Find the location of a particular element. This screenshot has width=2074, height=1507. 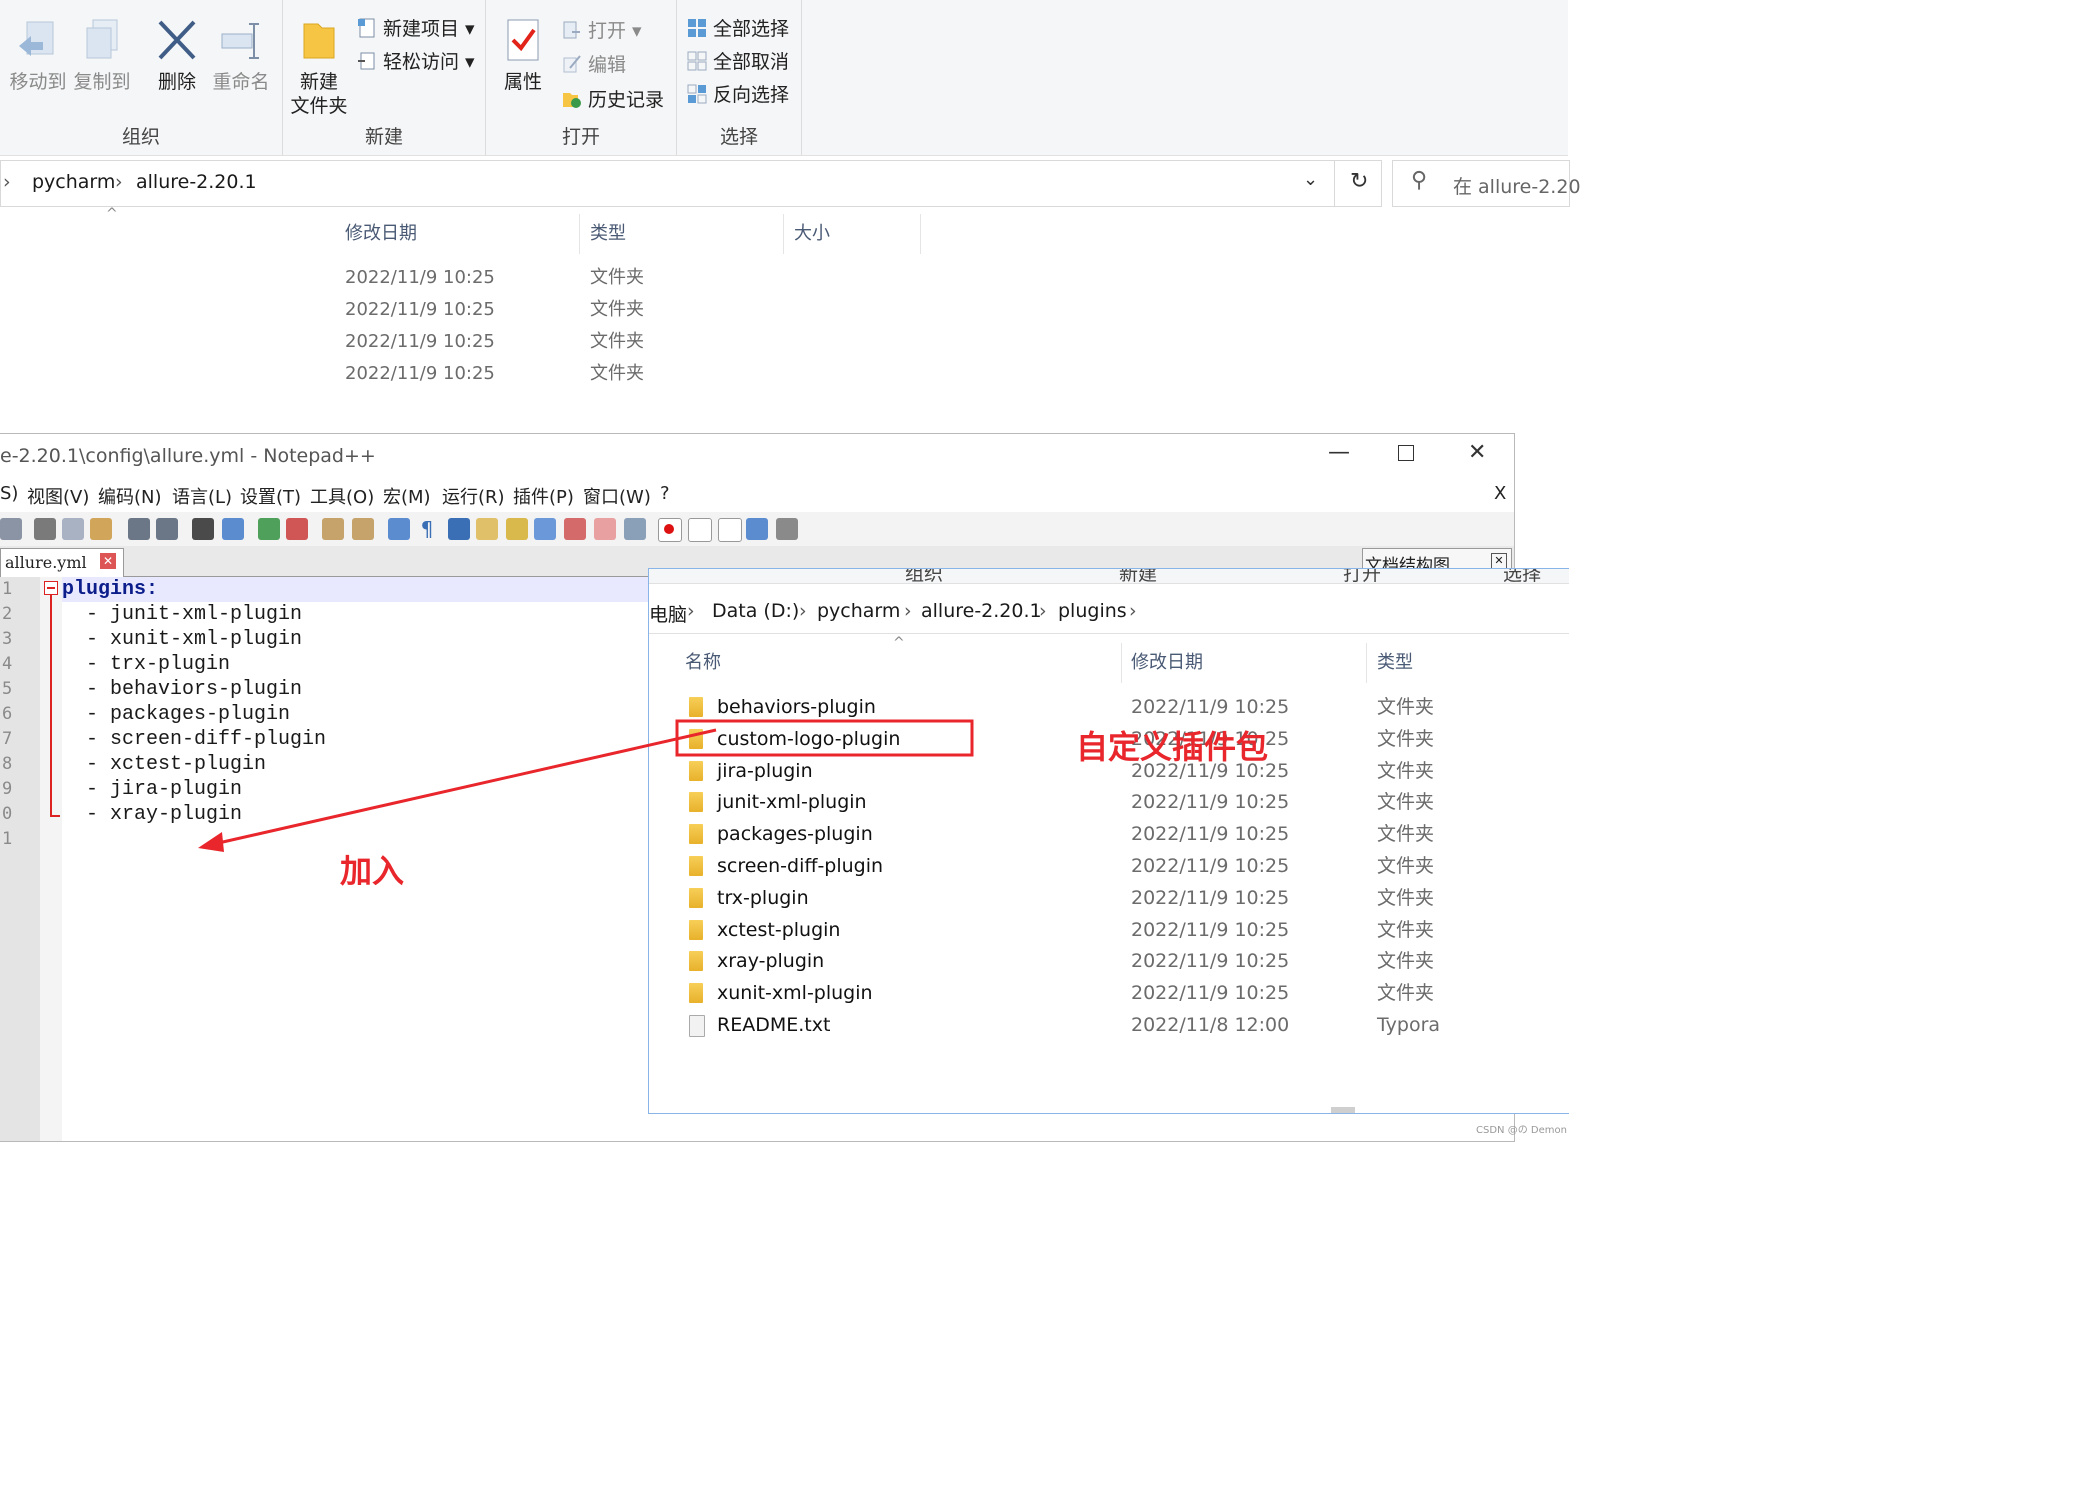

watermark: CSDN @の Demon is located at coordinates (1521, 1130).